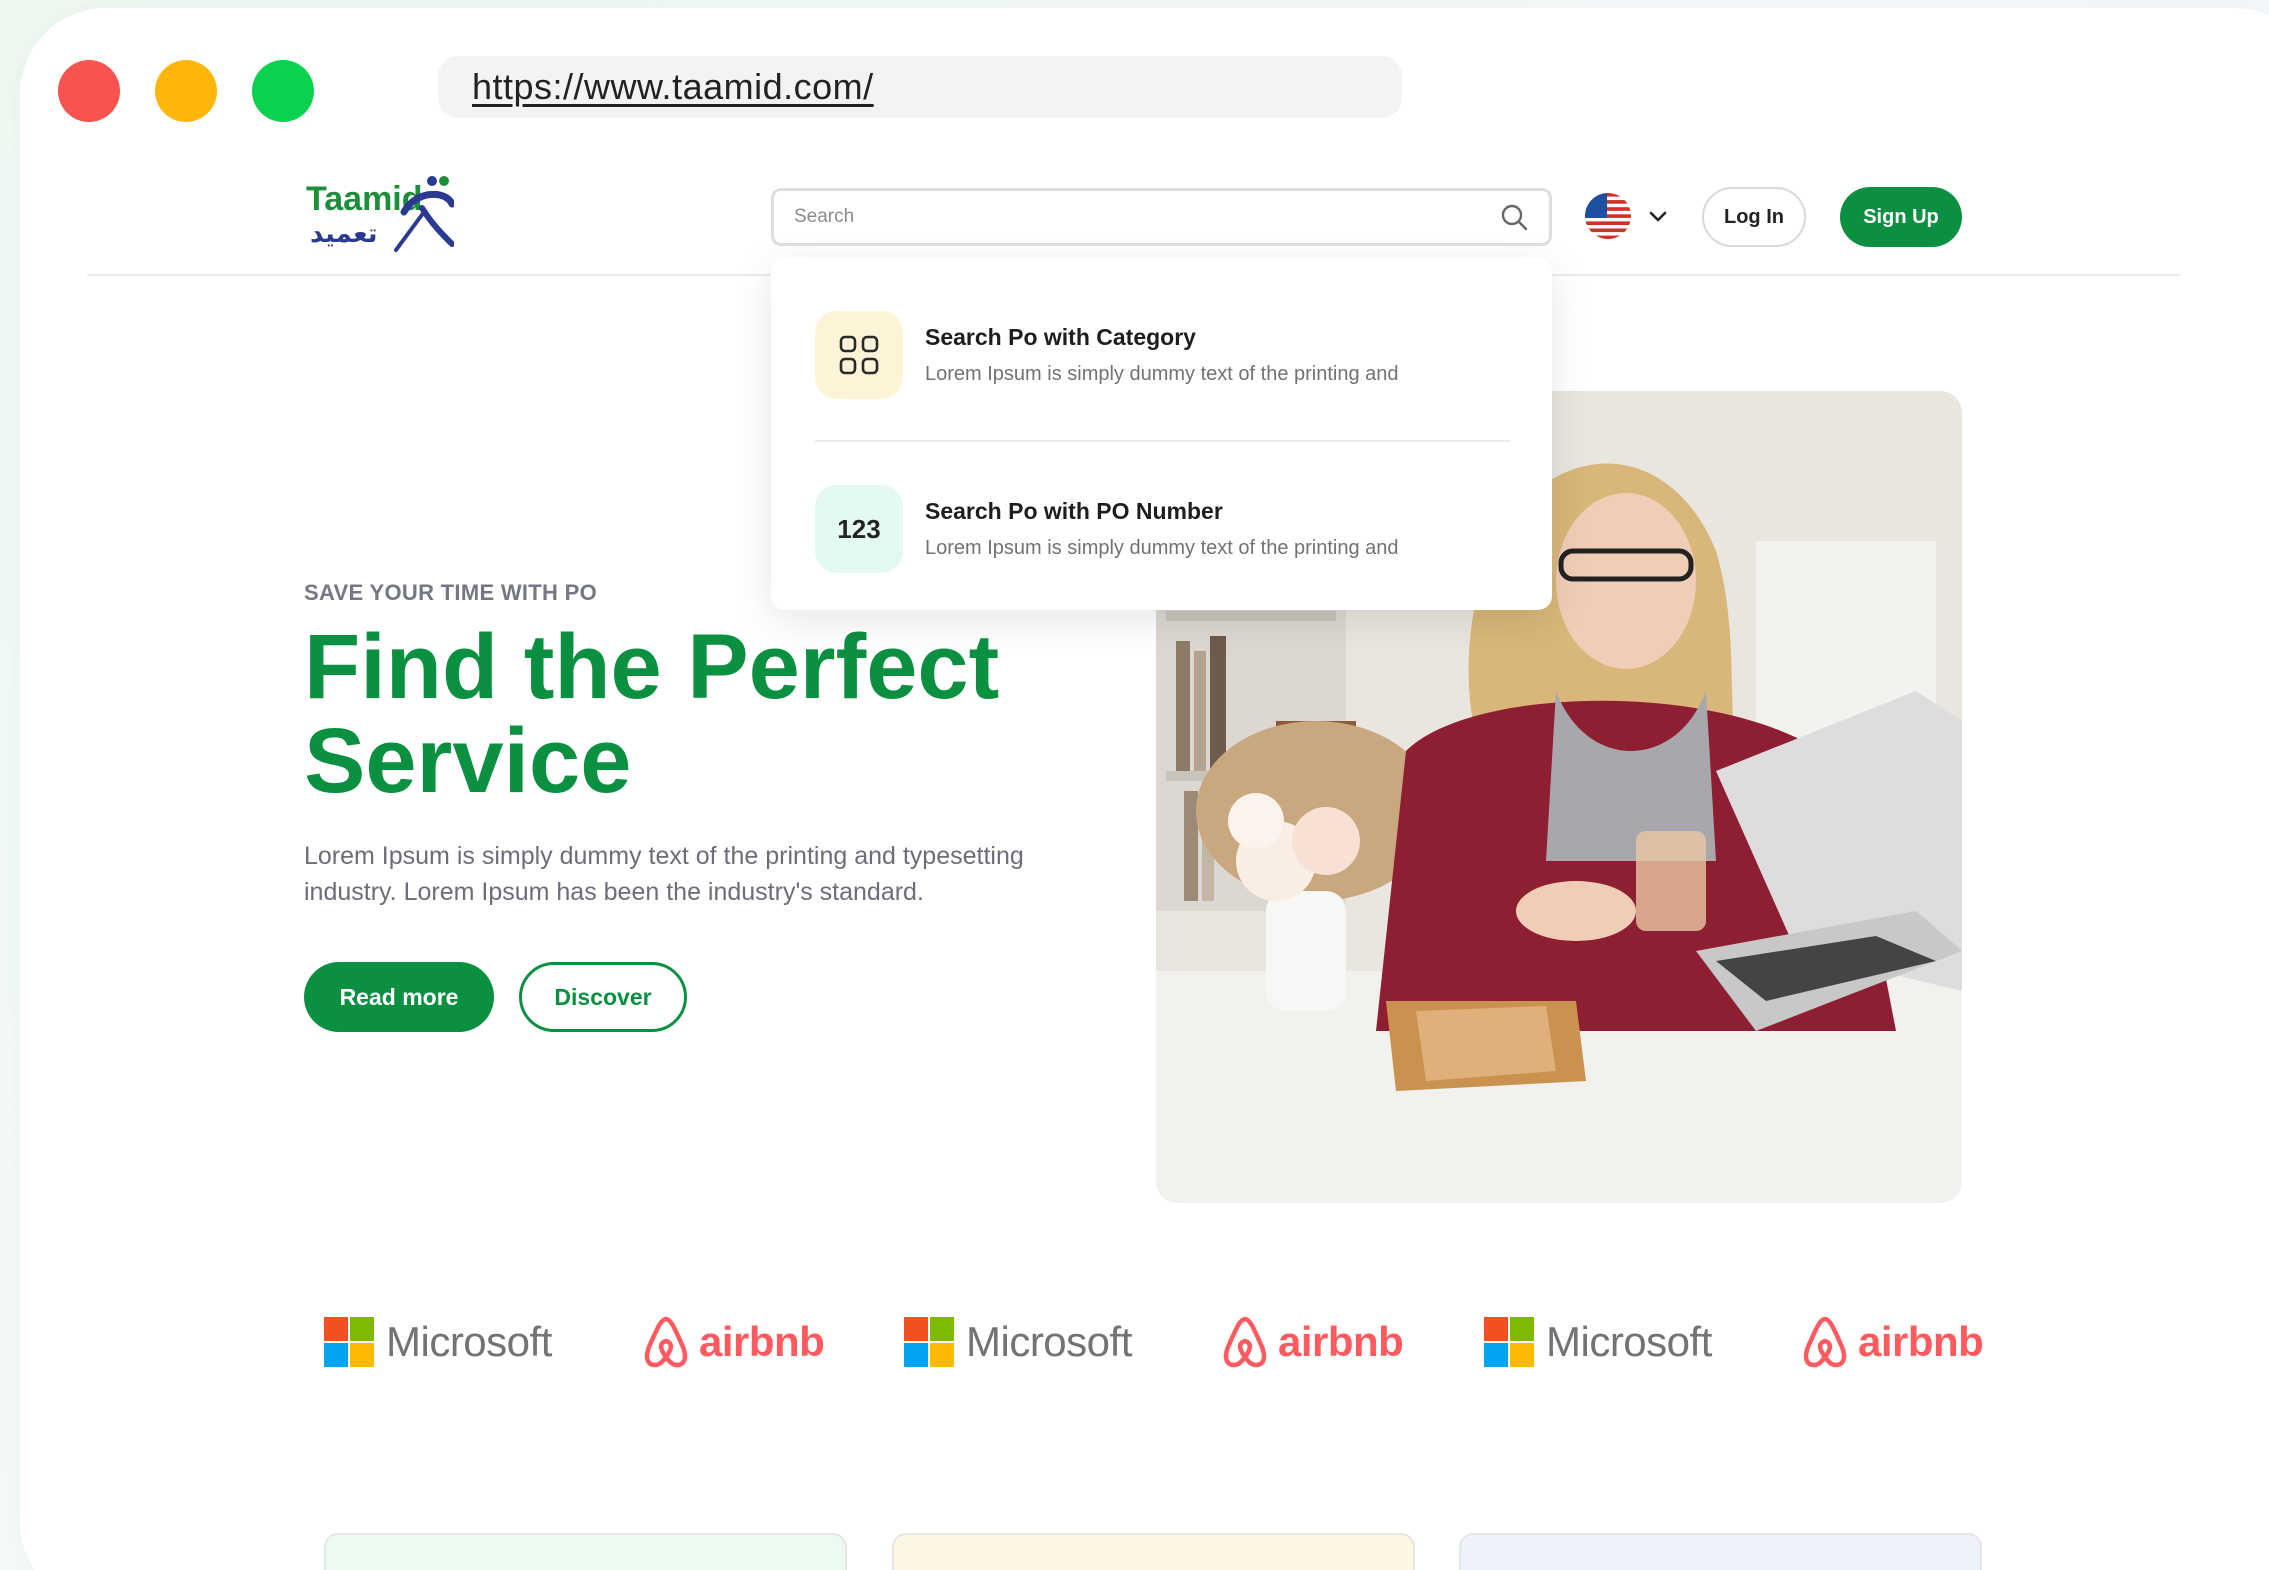 This screenshot has width=2269, height=1570. What do you see at coordinates (859, 529) in the screenshot?
I see `number-icon: 123` at bounding box center [859, 529].